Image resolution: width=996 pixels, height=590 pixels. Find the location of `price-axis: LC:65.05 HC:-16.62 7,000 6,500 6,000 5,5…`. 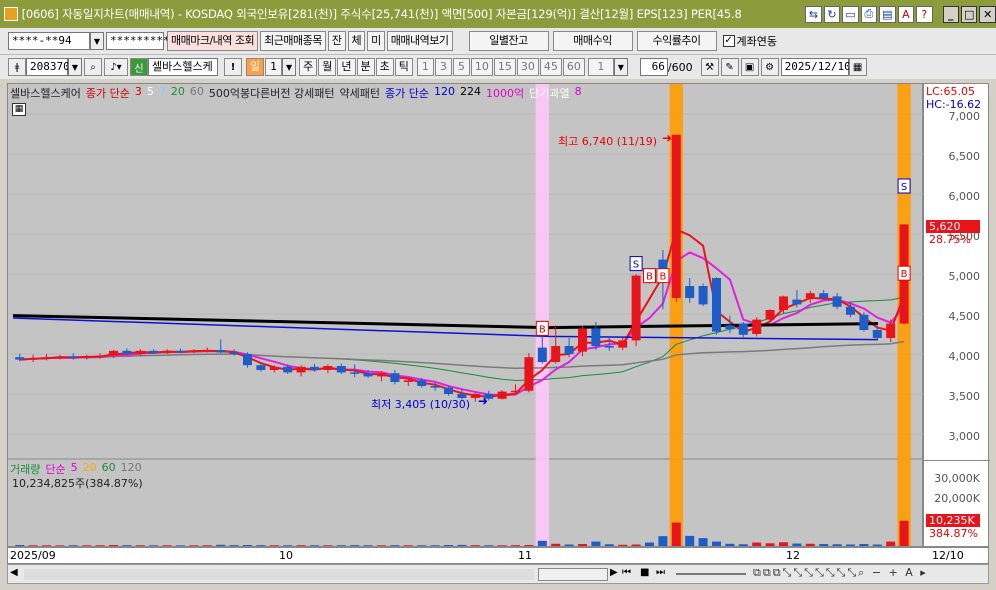

price-axis: LC:65.05 HC:-16.62 7,000 6,500 6,000 5,5… is located at coordinates (956, 315).